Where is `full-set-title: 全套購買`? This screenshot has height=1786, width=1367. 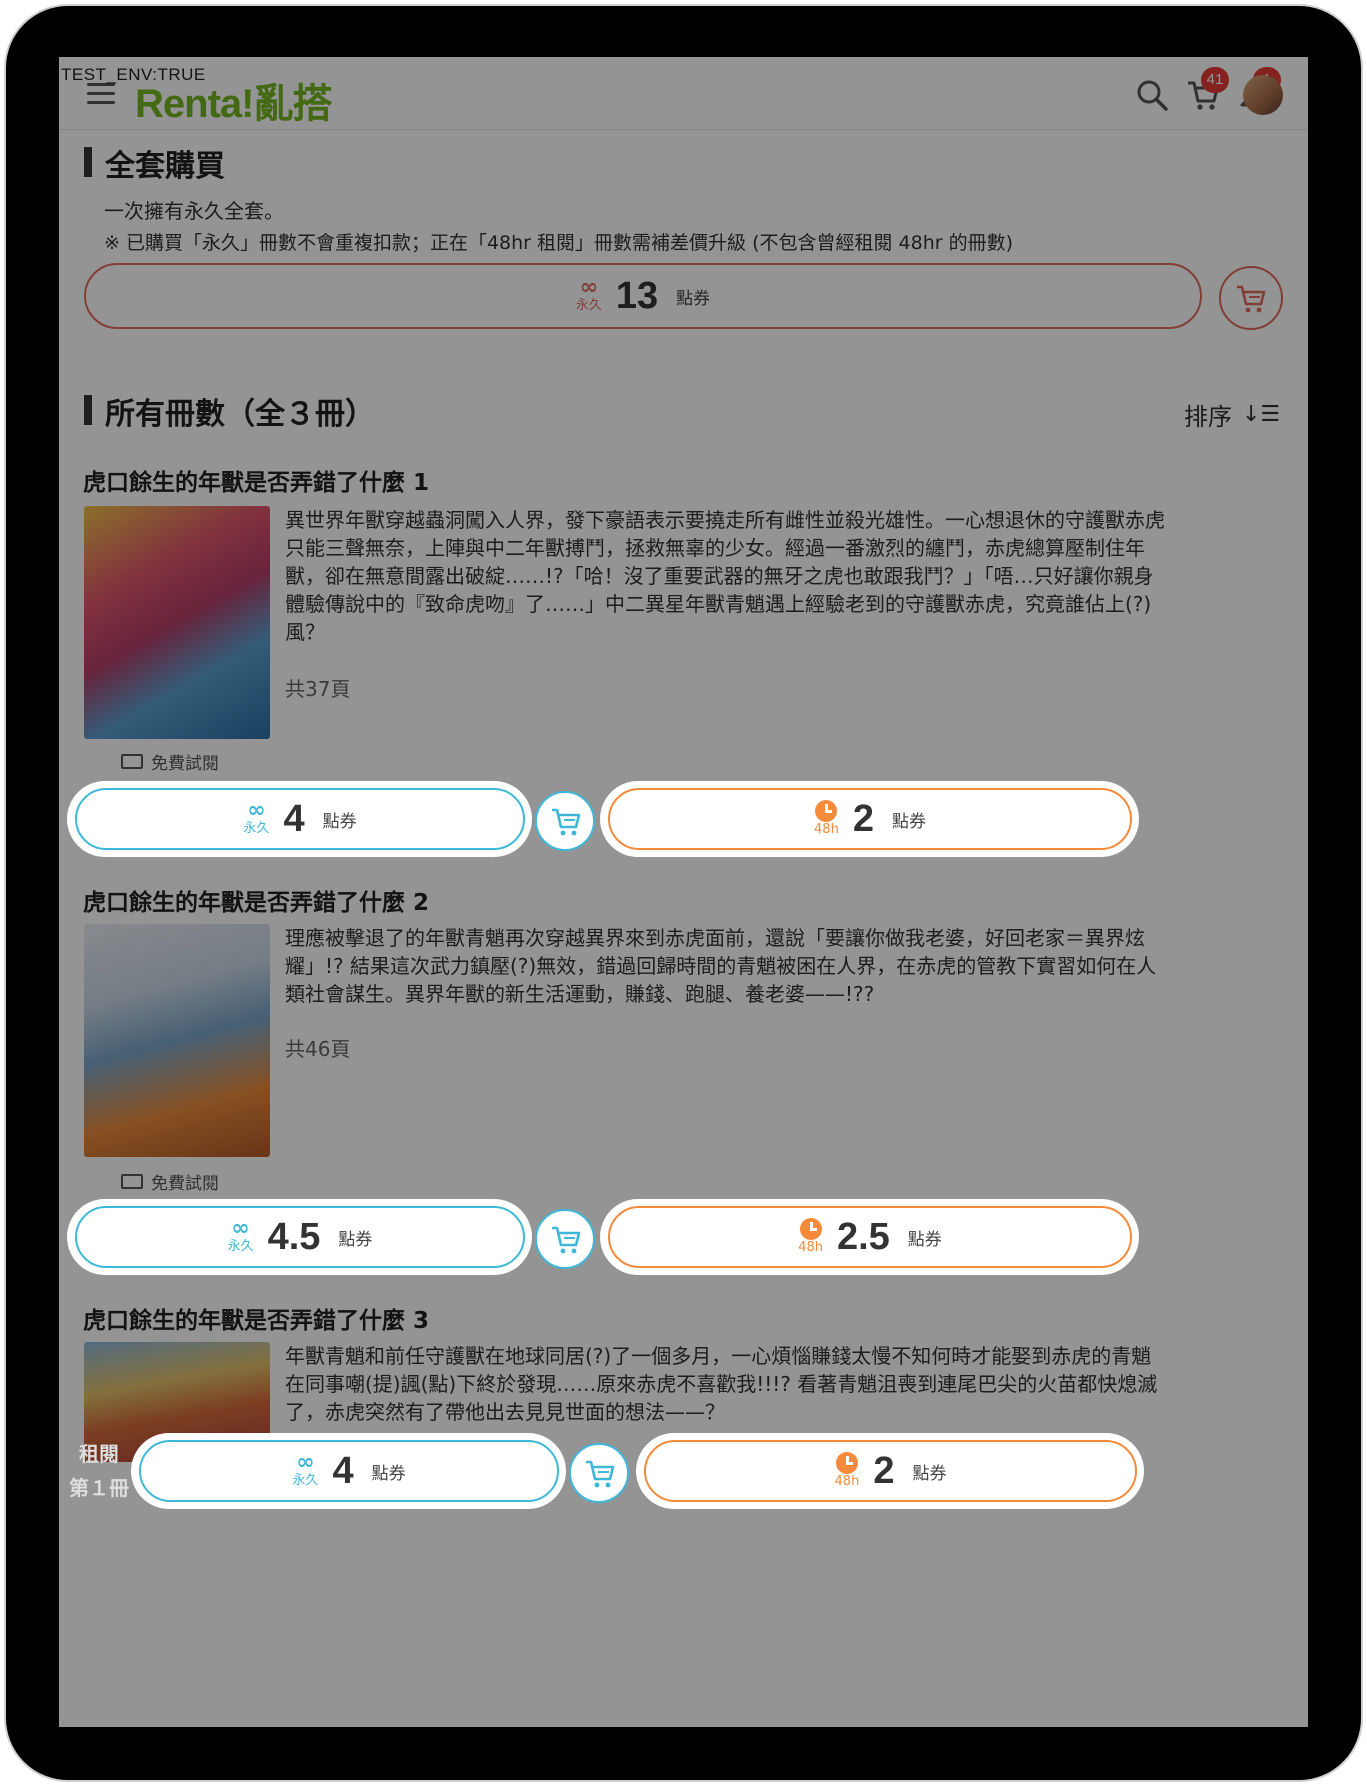
full-set-title: 全套購買 is located at coordinates (165, 166).